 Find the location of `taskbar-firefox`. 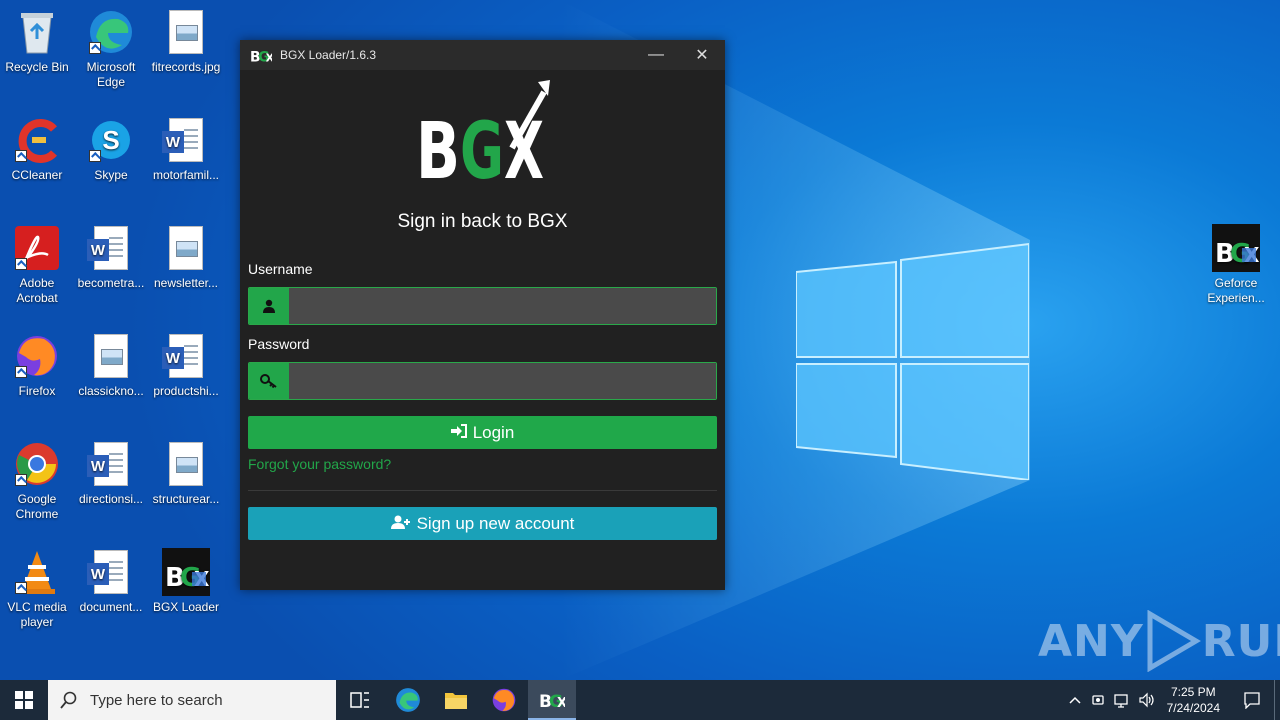

taskbar-firefox is located at coordinates (504, 700).